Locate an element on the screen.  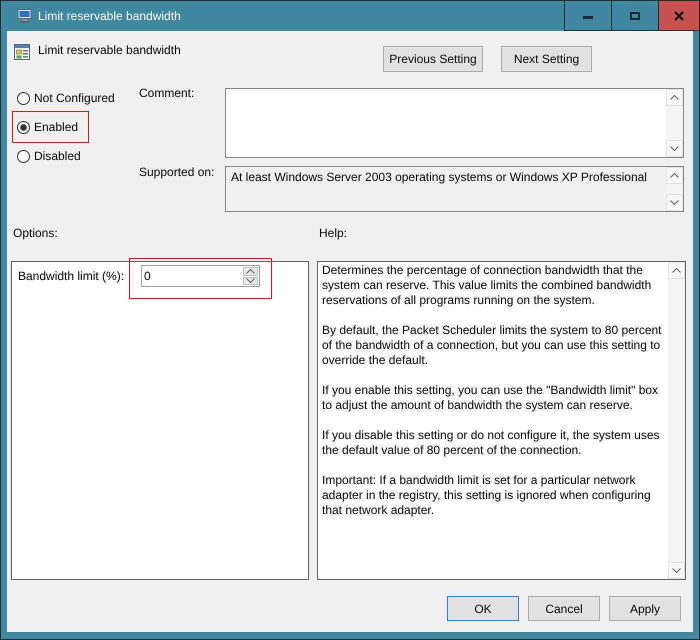
radio-option: Enabled is located at coordinates (47, 127).